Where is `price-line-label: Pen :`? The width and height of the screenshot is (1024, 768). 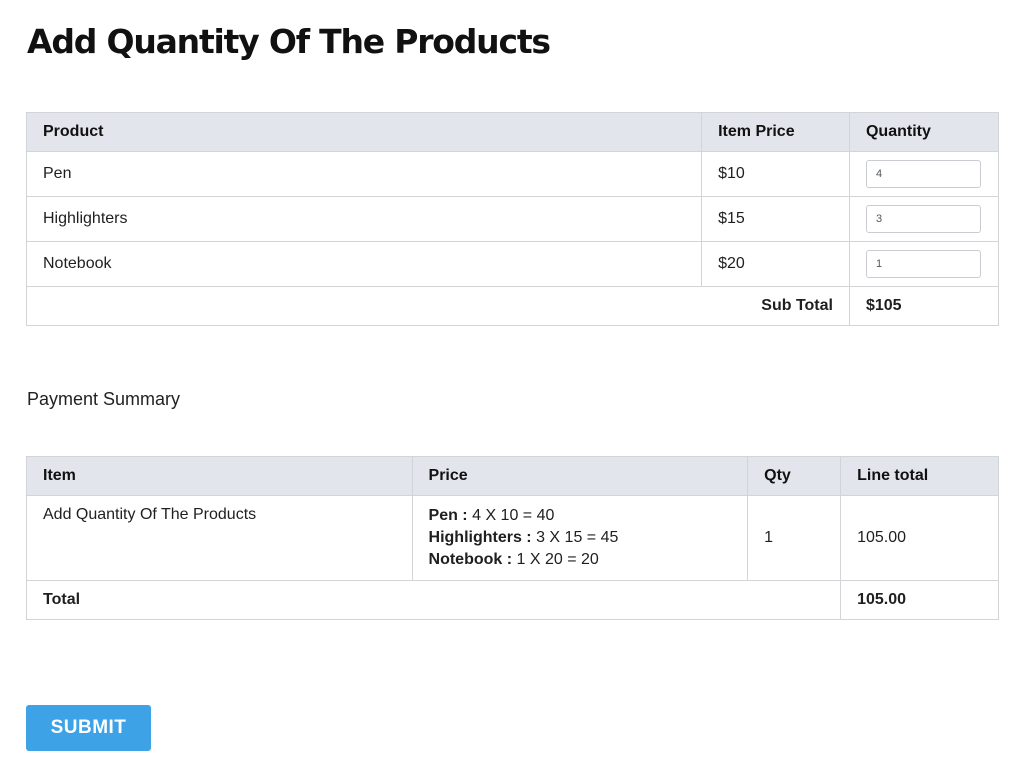
price-line-label: Pen : is located at coordinates (448, 515).